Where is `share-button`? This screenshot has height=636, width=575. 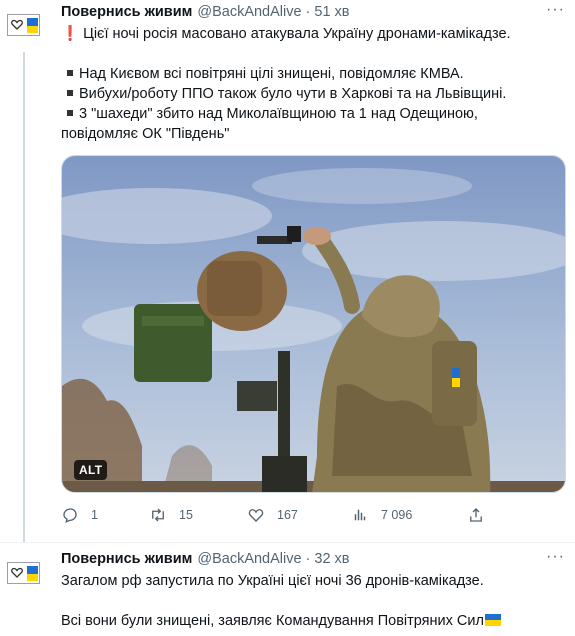 share-button is located at coordinates (482, 515).